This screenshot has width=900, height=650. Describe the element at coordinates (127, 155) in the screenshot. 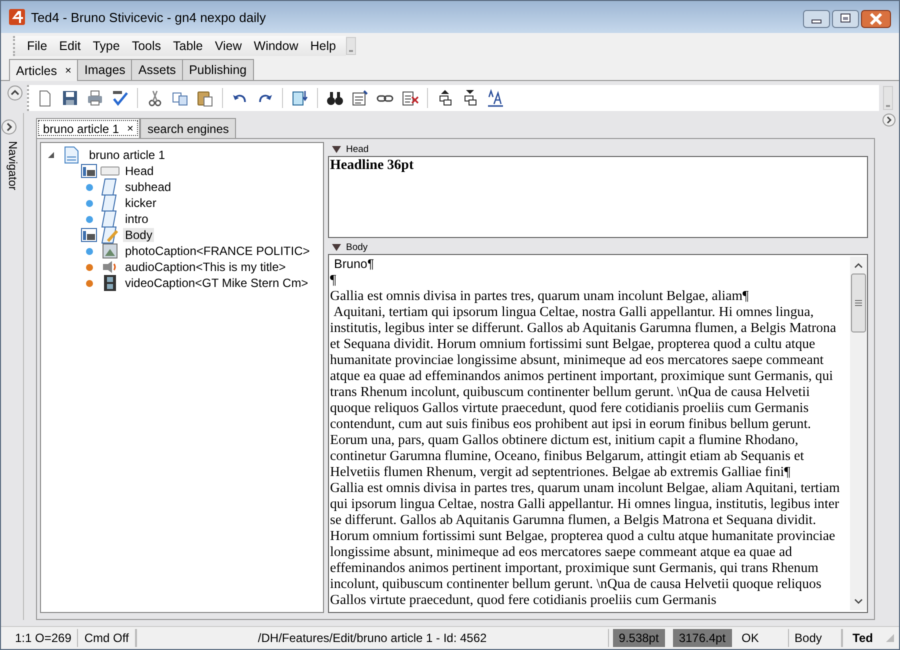

I see `tree-item: bruno article 1` at that location.